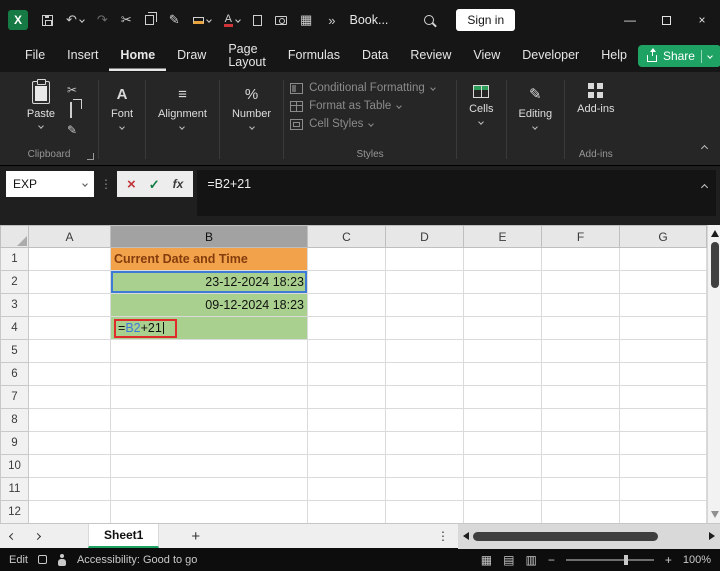 The image size is (720, 571). What do you see at coordinates (102, 20) in the screenshot?
I see `redo-button: ↷` at bounding box center [102, 20].